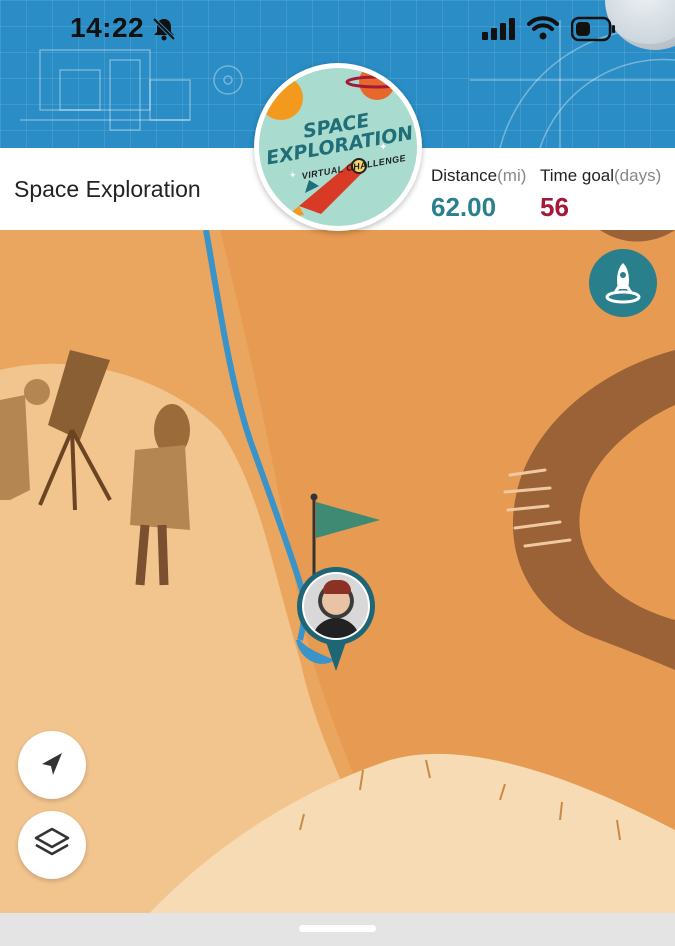  I want to click on system-bottom-bar, so click(337, 929).